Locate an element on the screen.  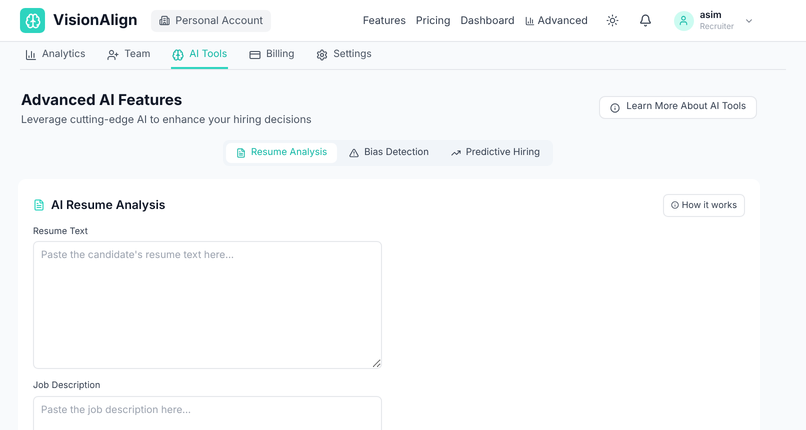
credit-card-icon is located at coordinates (255, 54).